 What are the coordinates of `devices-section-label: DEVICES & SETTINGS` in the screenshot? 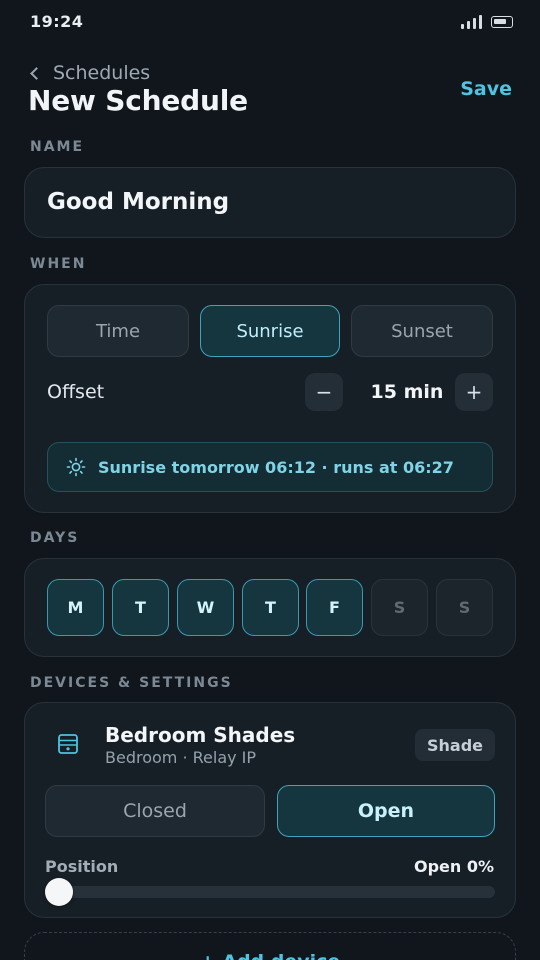 It's located at (131, 683).